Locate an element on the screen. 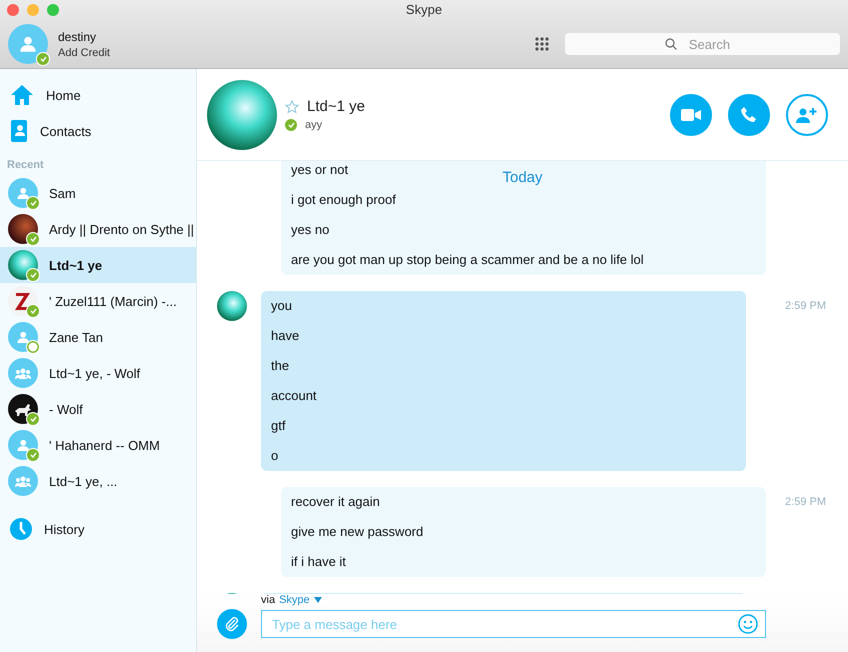  message-text: yes no is located at coordinates (310, 230).